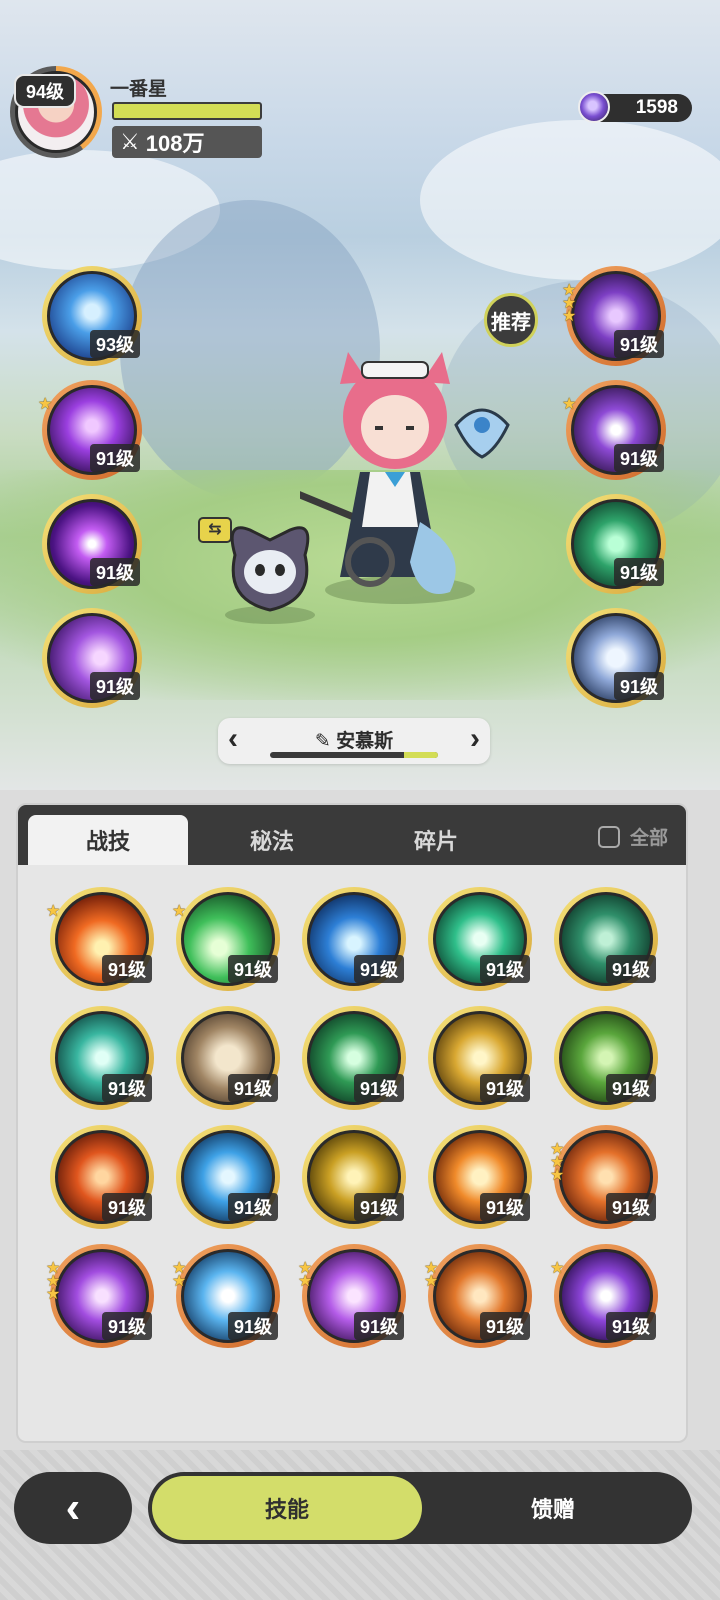 This screenshot has width=720, height=1600. I want to click on combat-power: ⚔ 108万, so click(187, 142).